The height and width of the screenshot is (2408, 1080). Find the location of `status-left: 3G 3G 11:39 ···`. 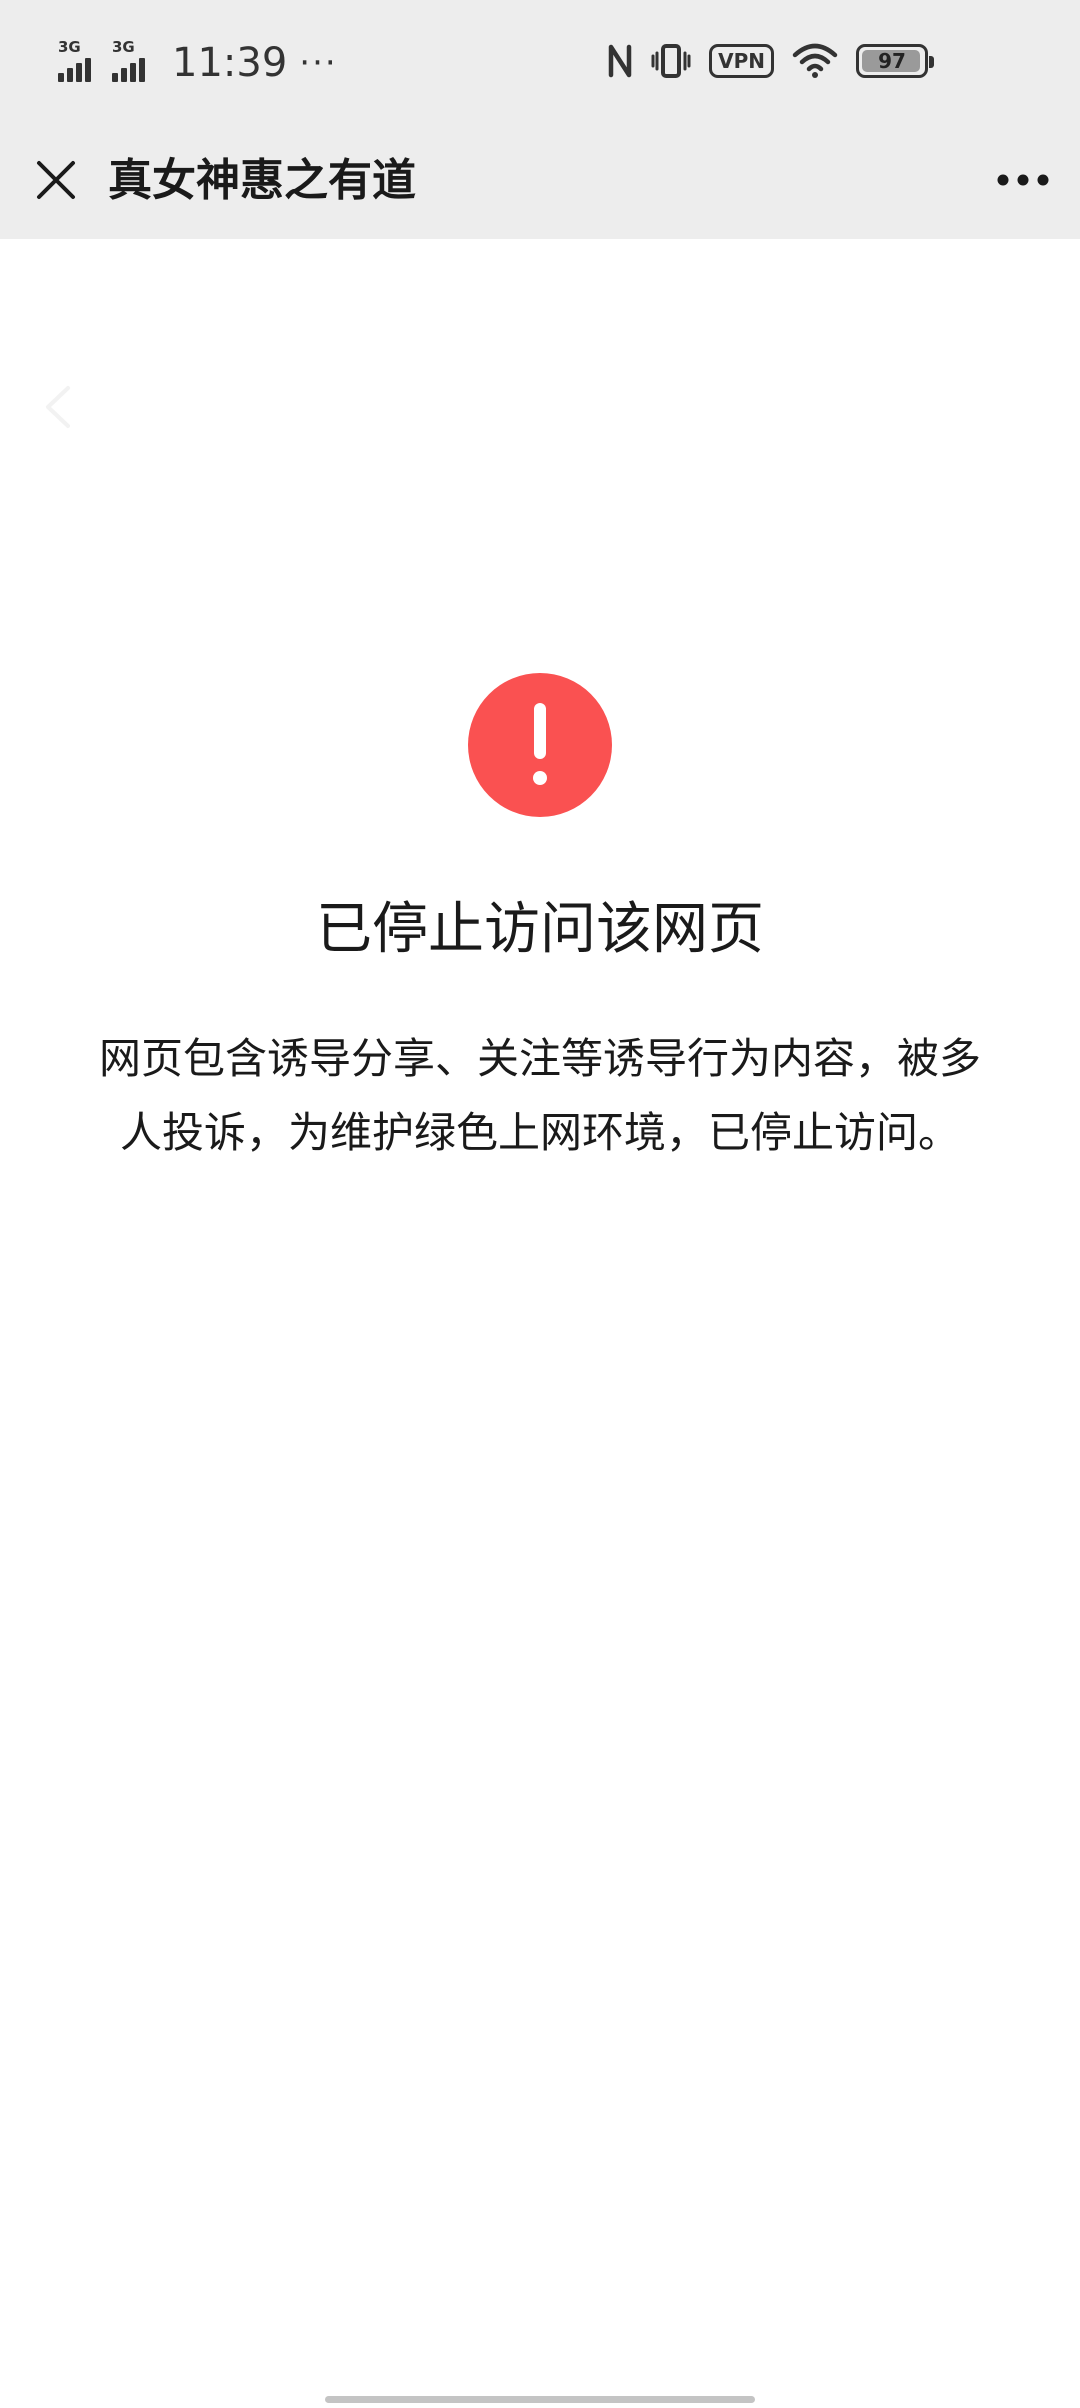

status-left: 3G 3G 11:39 ··· is located at coordinates (198, 61).